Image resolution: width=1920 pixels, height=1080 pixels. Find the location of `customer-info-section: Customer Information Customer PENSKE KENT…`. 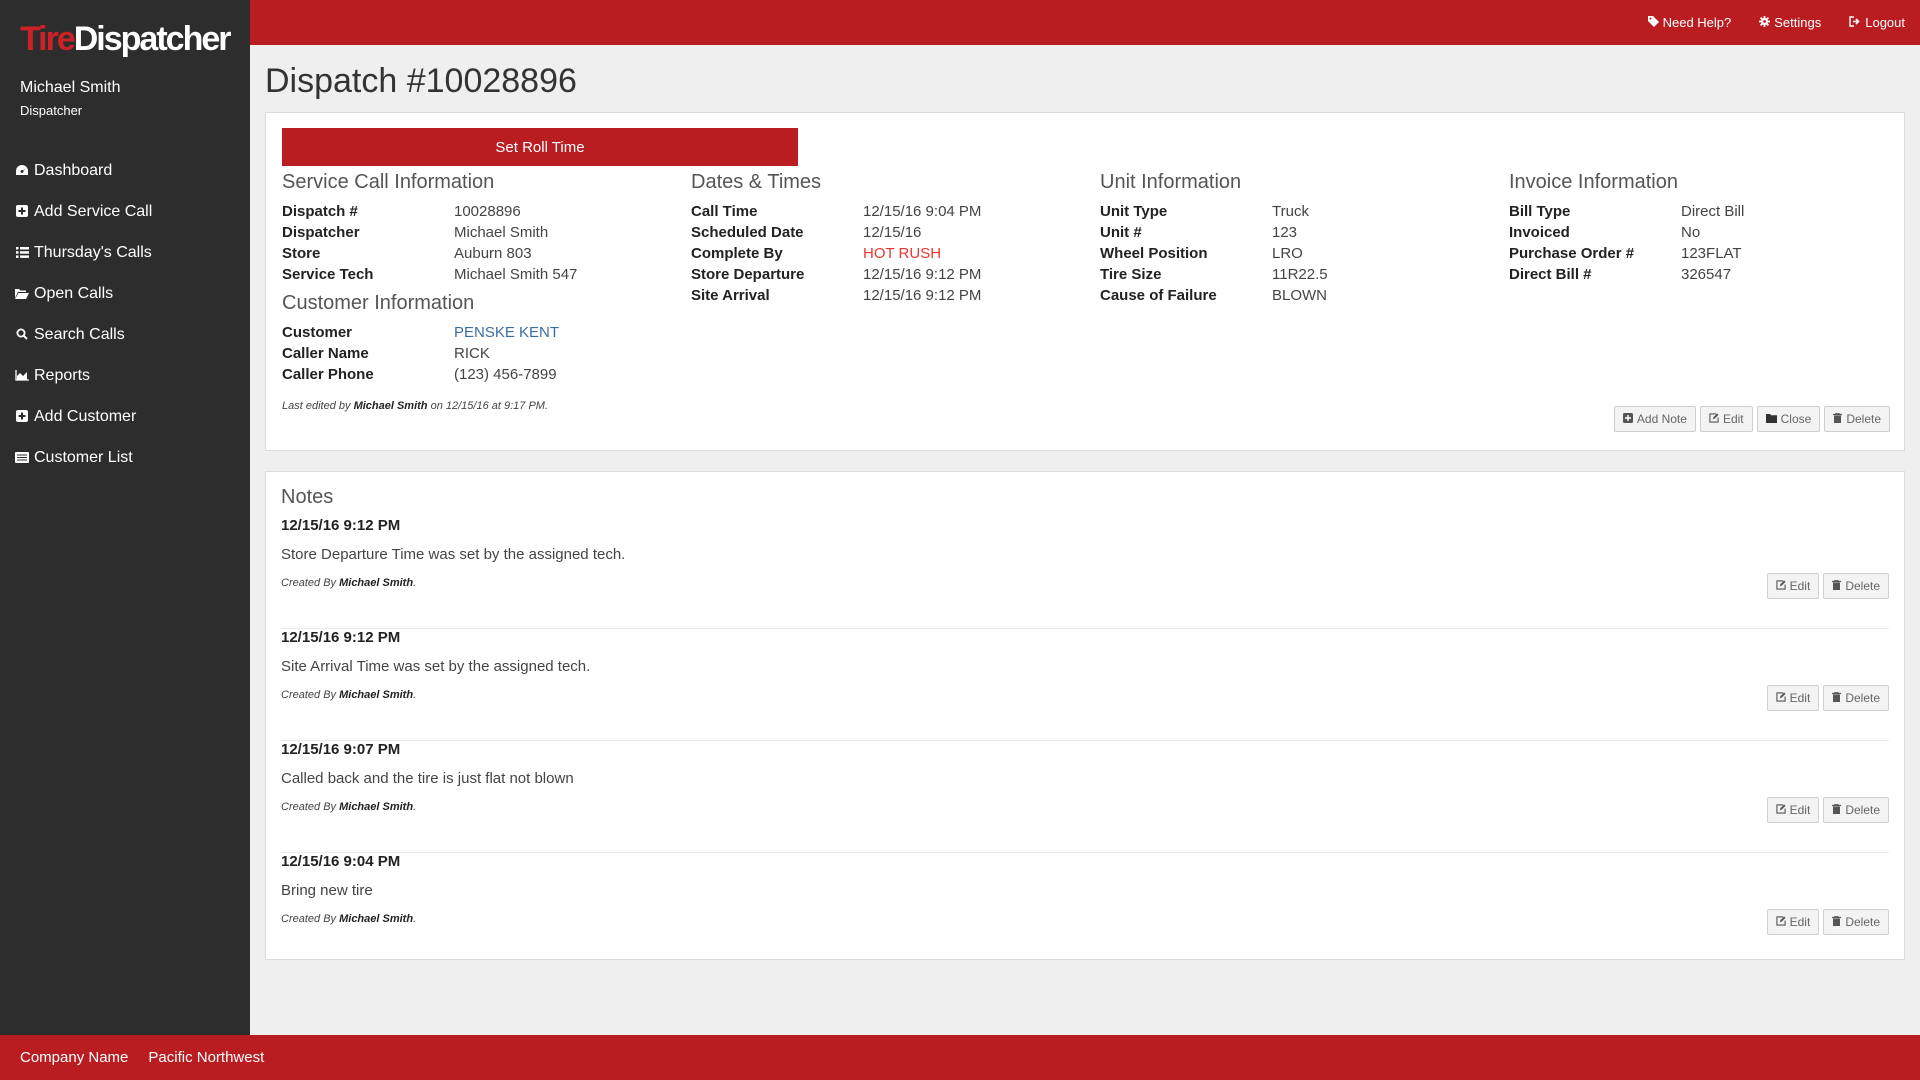

customer-info-section: Customer Information Customer PENSKE KENT… is located at coordinates (482, 339).